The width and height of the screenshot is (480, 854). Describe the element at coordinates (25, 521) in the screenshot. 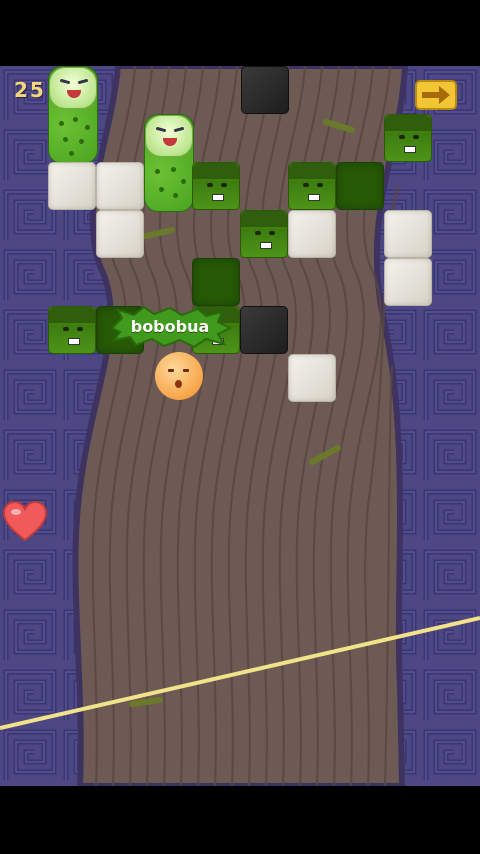

I see `heart-icon` at that location.